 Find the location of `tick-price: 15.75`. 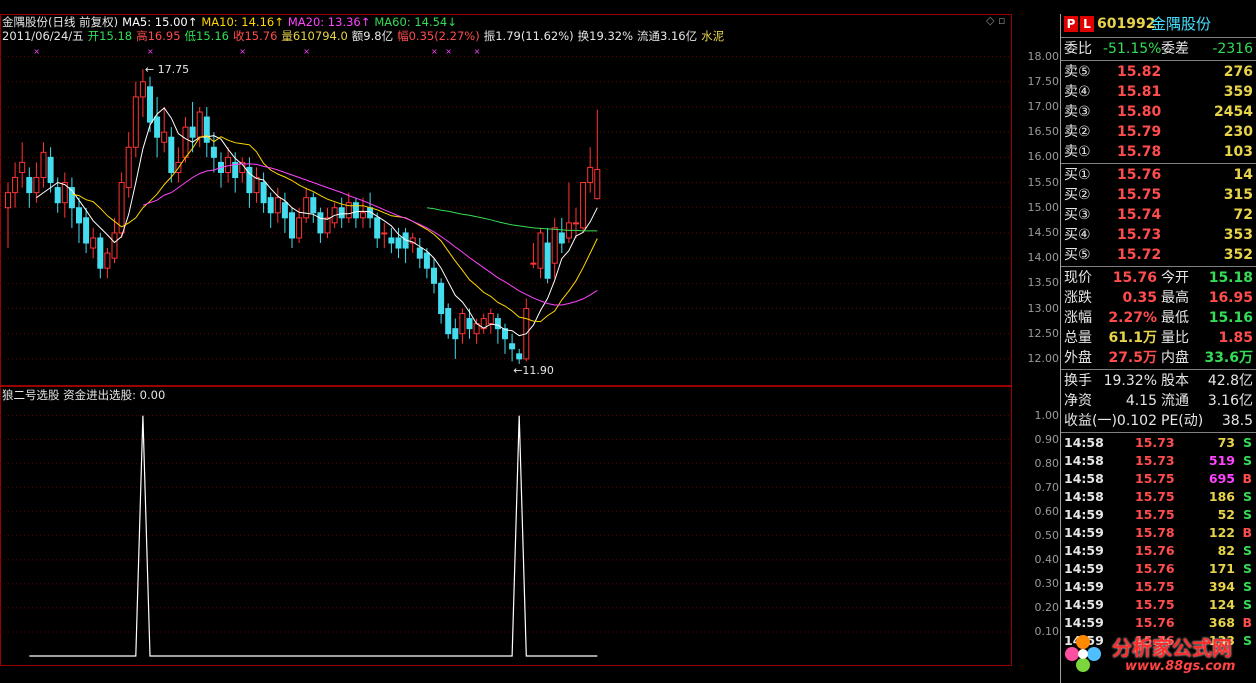

tick-price: 15.75 is located at coordinates (1155, 496).